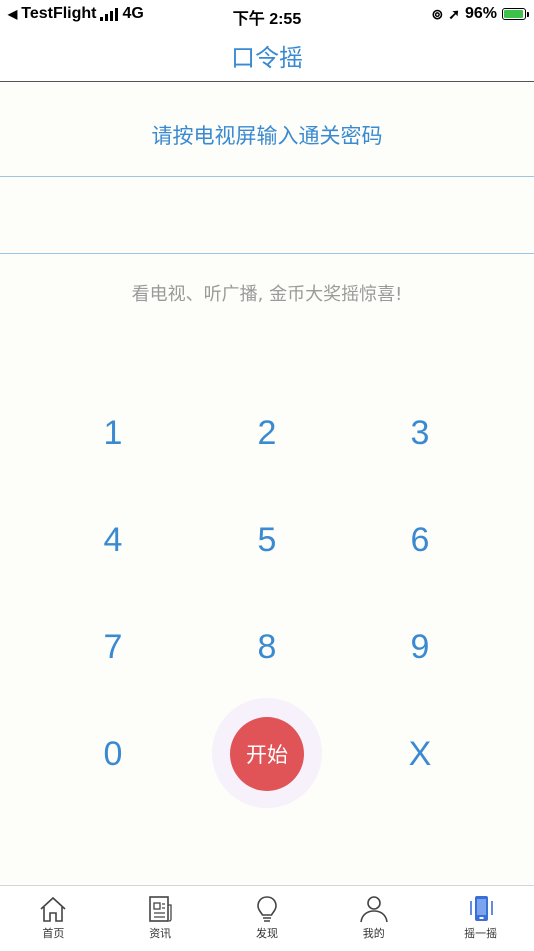  Describe the element at coordinates (454, 13) in the screenshot. I see `location-icon: ➚` at that location.